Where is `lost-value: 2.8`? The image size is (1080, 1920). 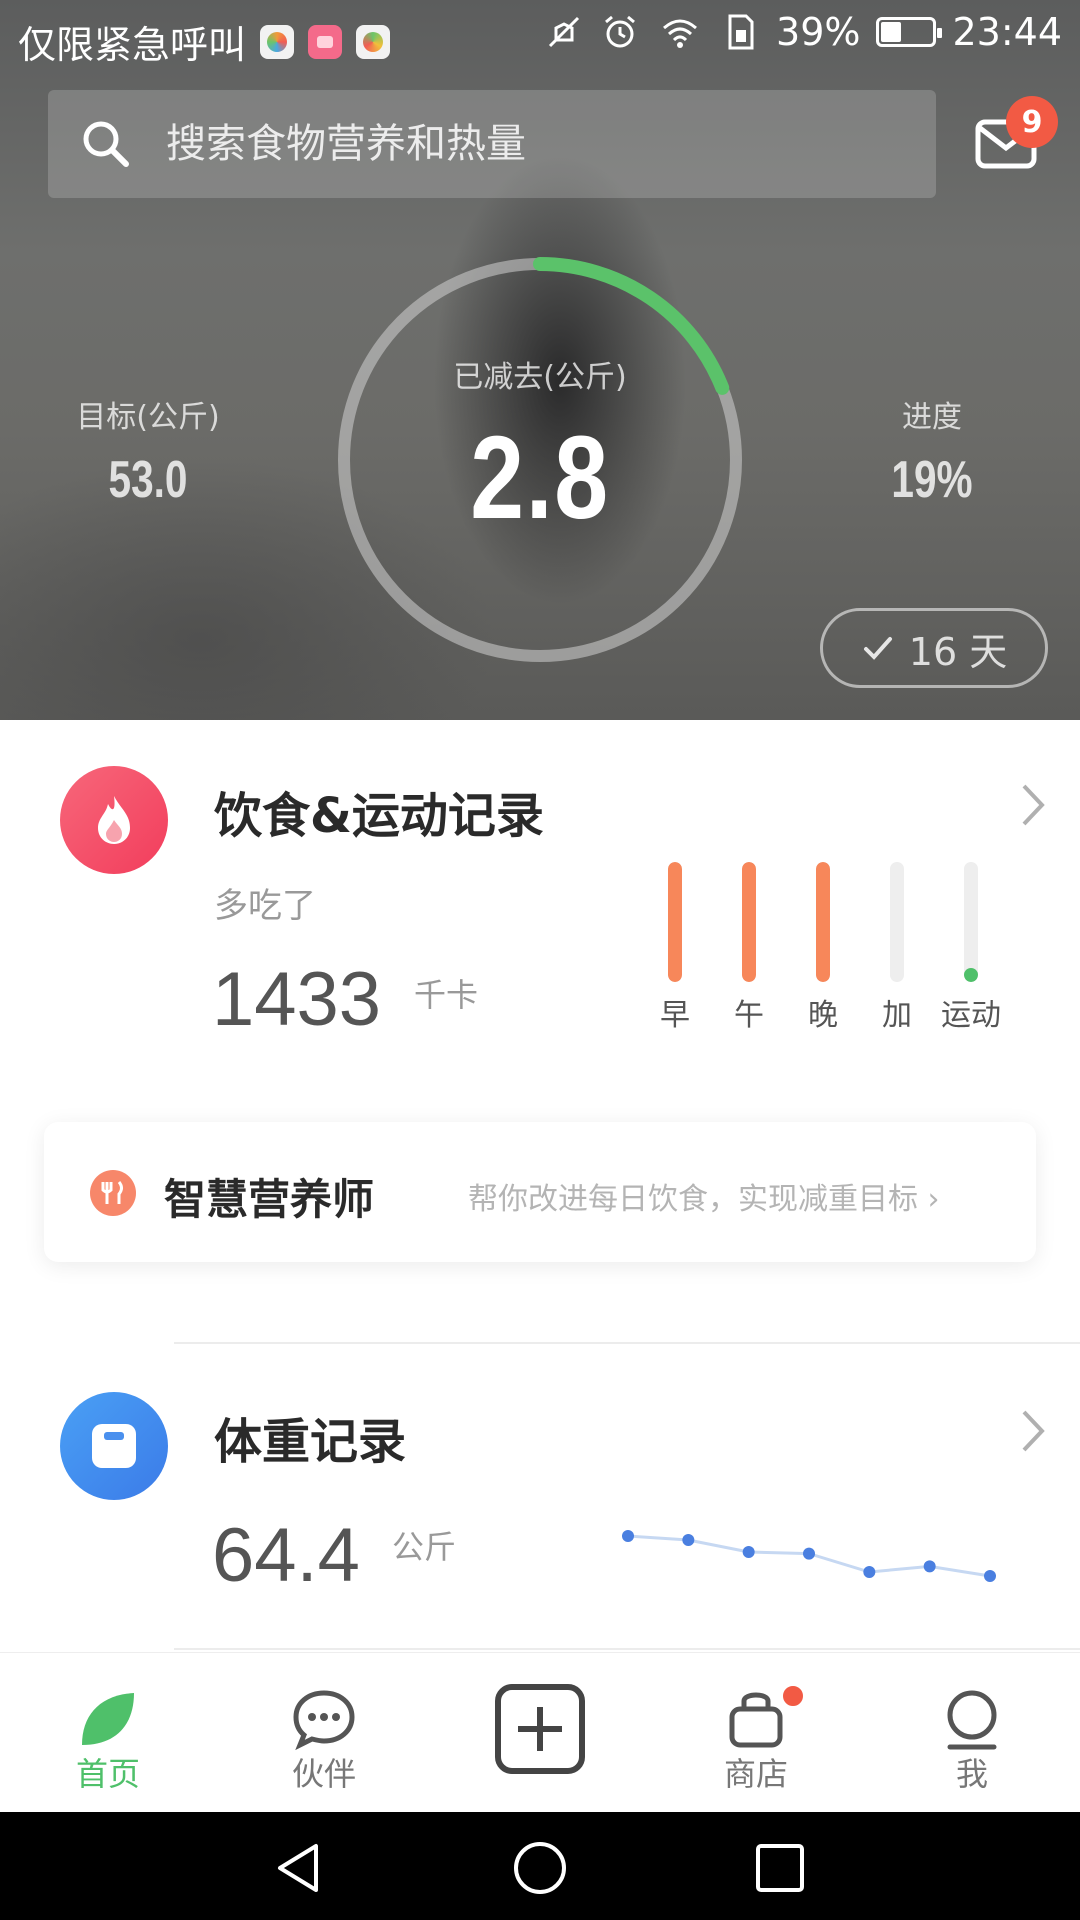
lost-value: 2.8 is located at coordinates (540, 478).